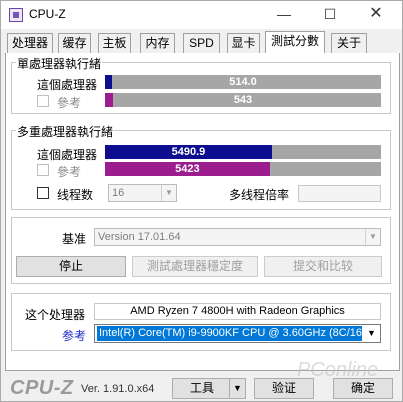 The width and height of the screenshot is (403, 402). I want to click on multi-ref-label: 參考, so click(69, 172).